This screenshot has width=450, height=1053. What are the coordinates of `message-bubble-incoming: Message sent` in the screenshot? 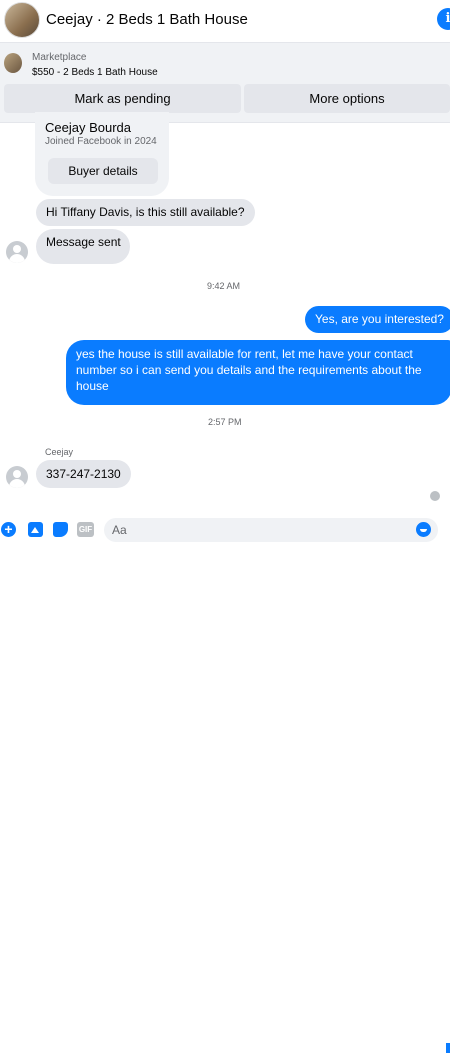 It's located at (83, 246).